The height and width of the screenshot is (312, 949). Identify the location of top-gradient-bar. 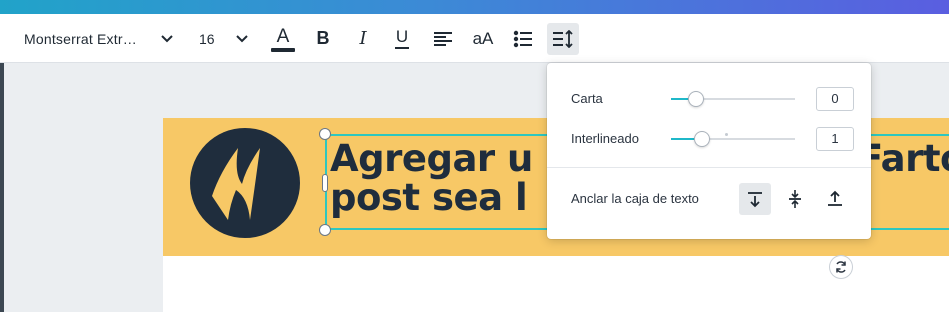
(474, 7).